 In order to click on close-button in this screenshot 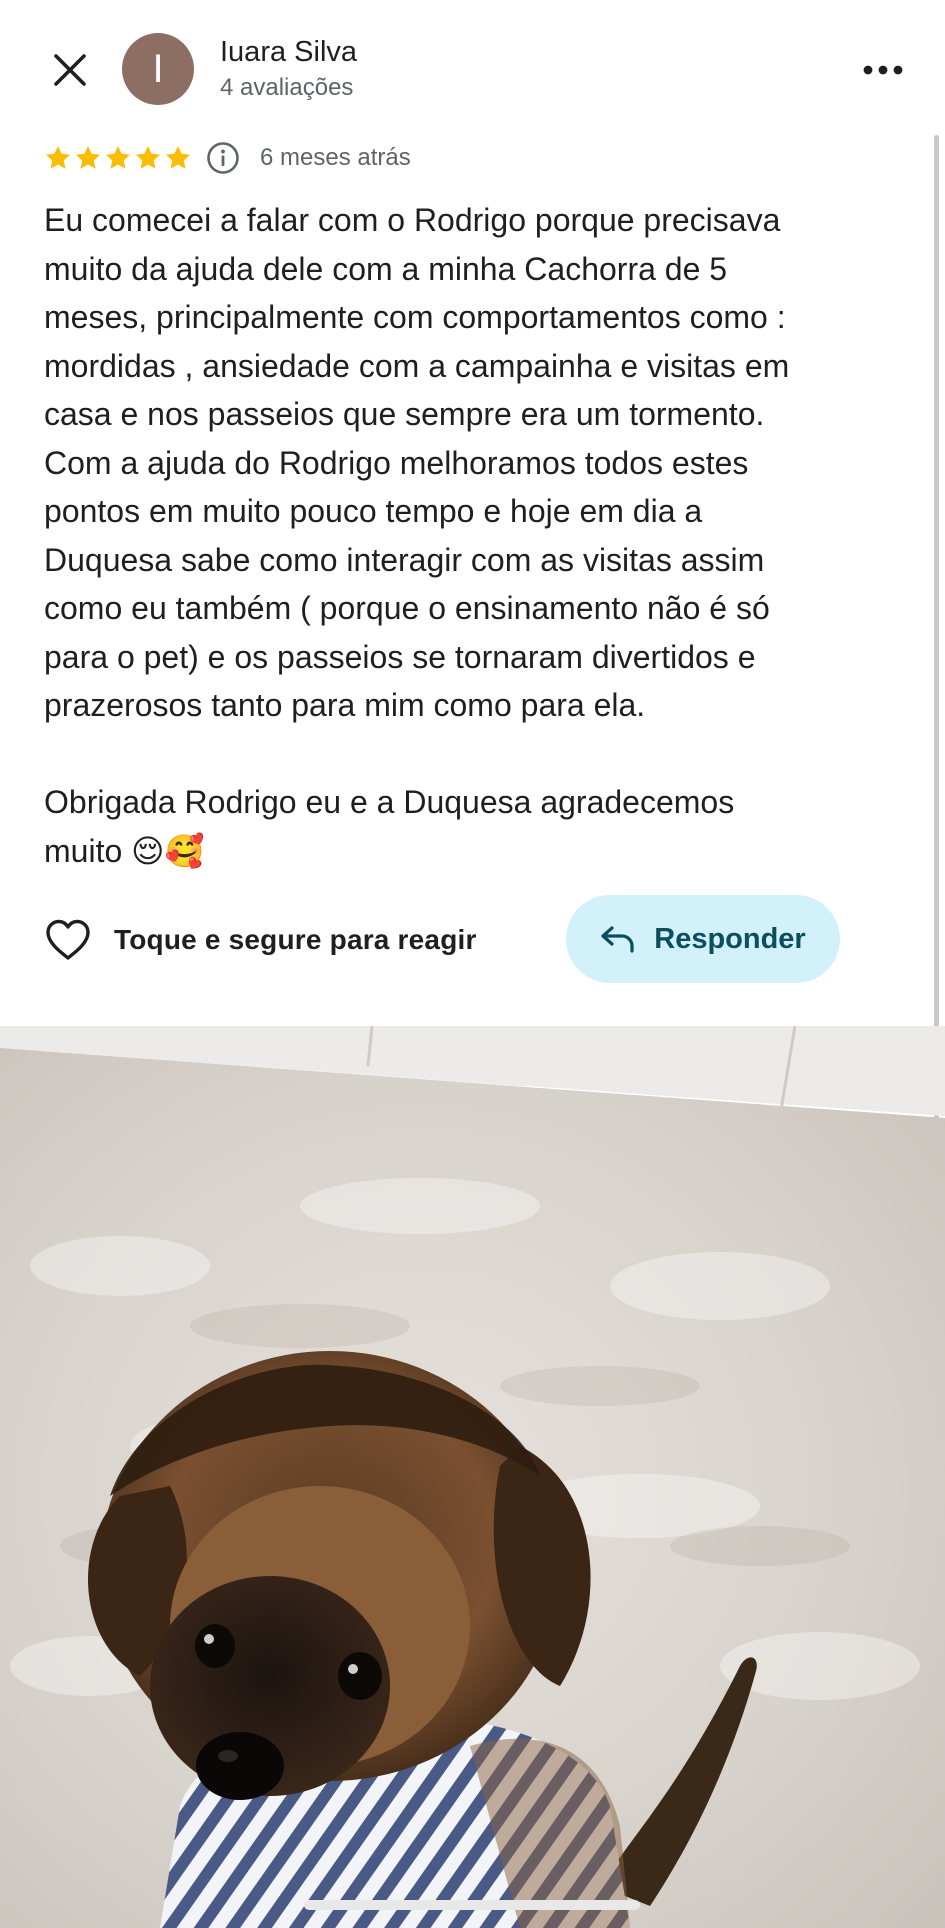, I will do `click(70, 70)`.